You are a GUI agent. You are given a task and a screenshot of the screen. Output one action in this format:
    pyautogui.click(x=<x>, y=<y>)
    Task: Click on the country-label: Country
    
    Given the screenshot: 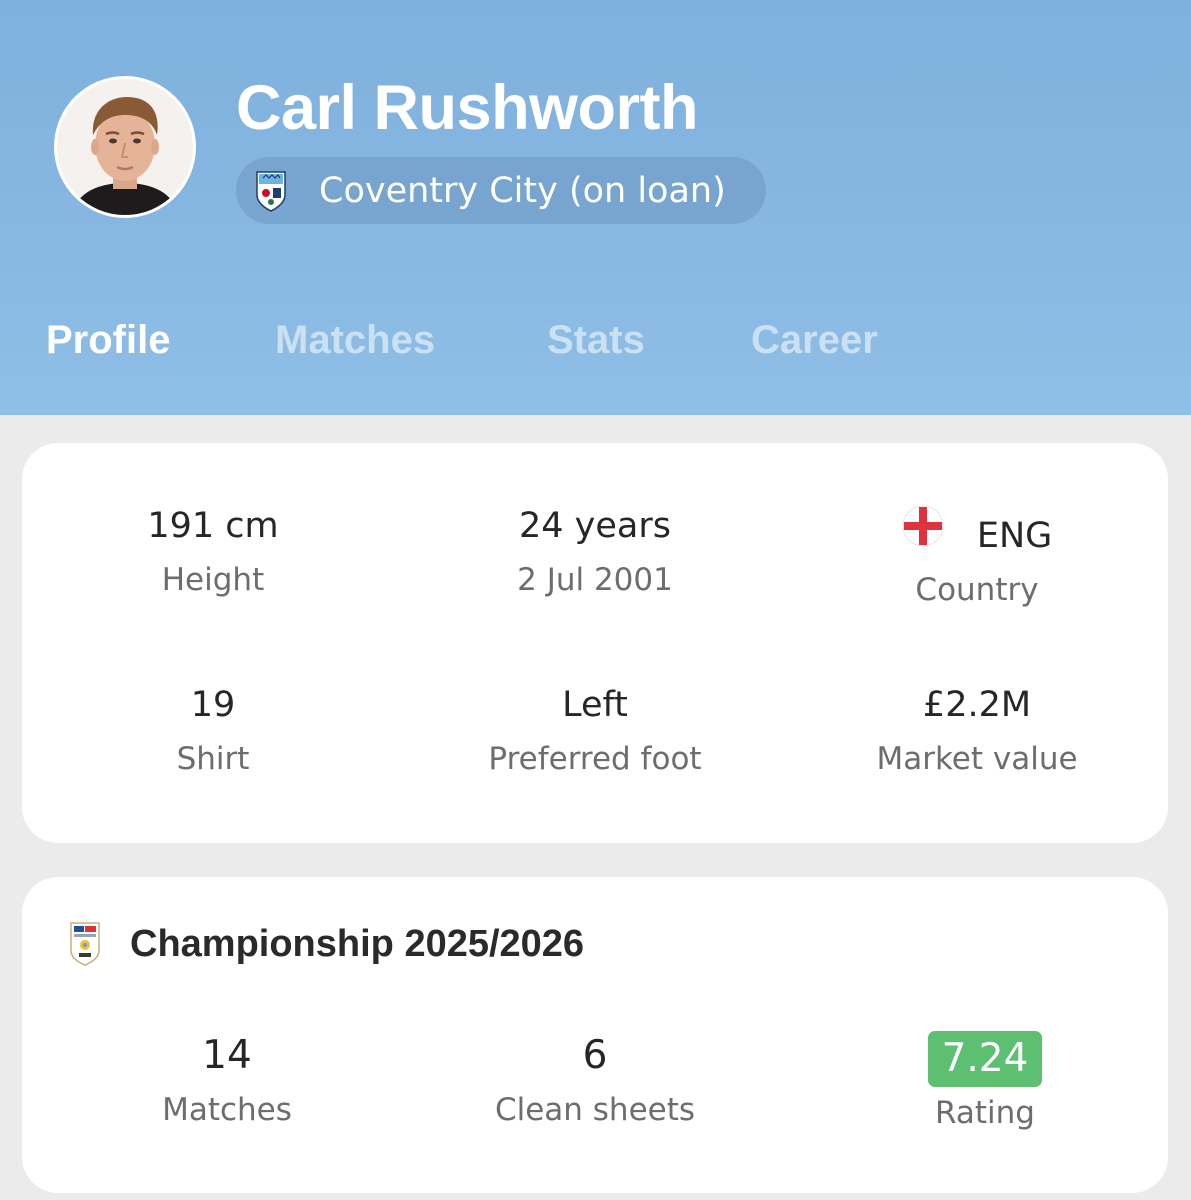 What is the action you would take?
    pyautogui.click(x=977, y=590)
    